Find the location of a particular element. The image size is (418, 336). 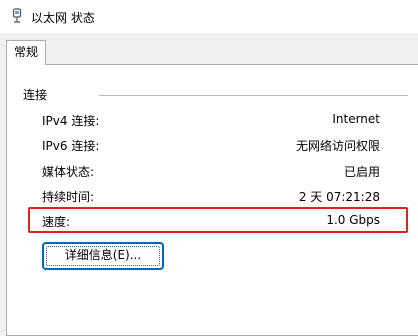

title-bar: 以太网 状态 is located at coordinates (209, 16).